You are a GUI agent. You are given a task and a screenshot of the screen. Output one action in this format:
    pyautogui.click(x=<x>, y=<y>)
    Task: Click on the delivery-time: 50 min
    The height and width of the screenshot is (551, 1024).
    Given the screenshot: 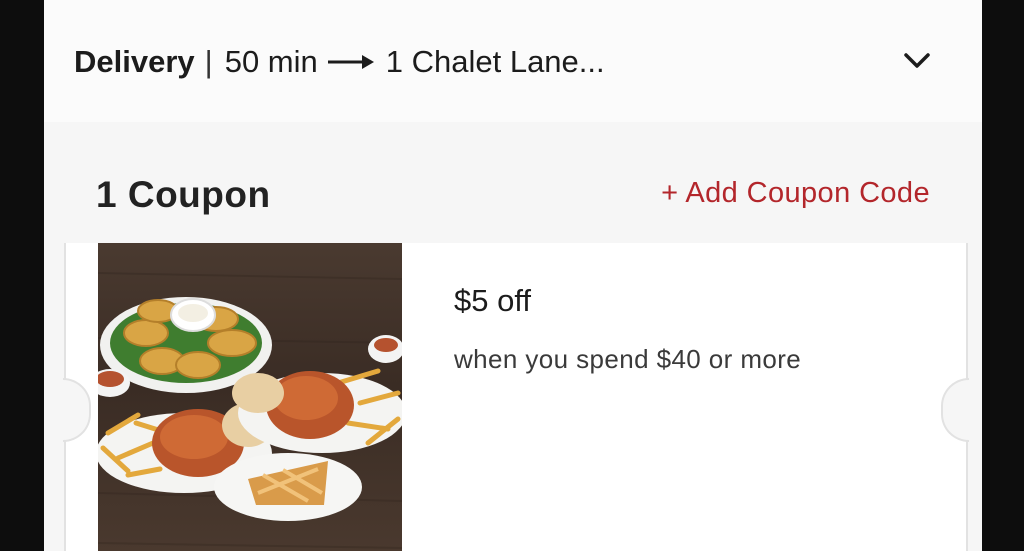 What is the action you would take?
    pyautogui.click(x=271, y=61)
    